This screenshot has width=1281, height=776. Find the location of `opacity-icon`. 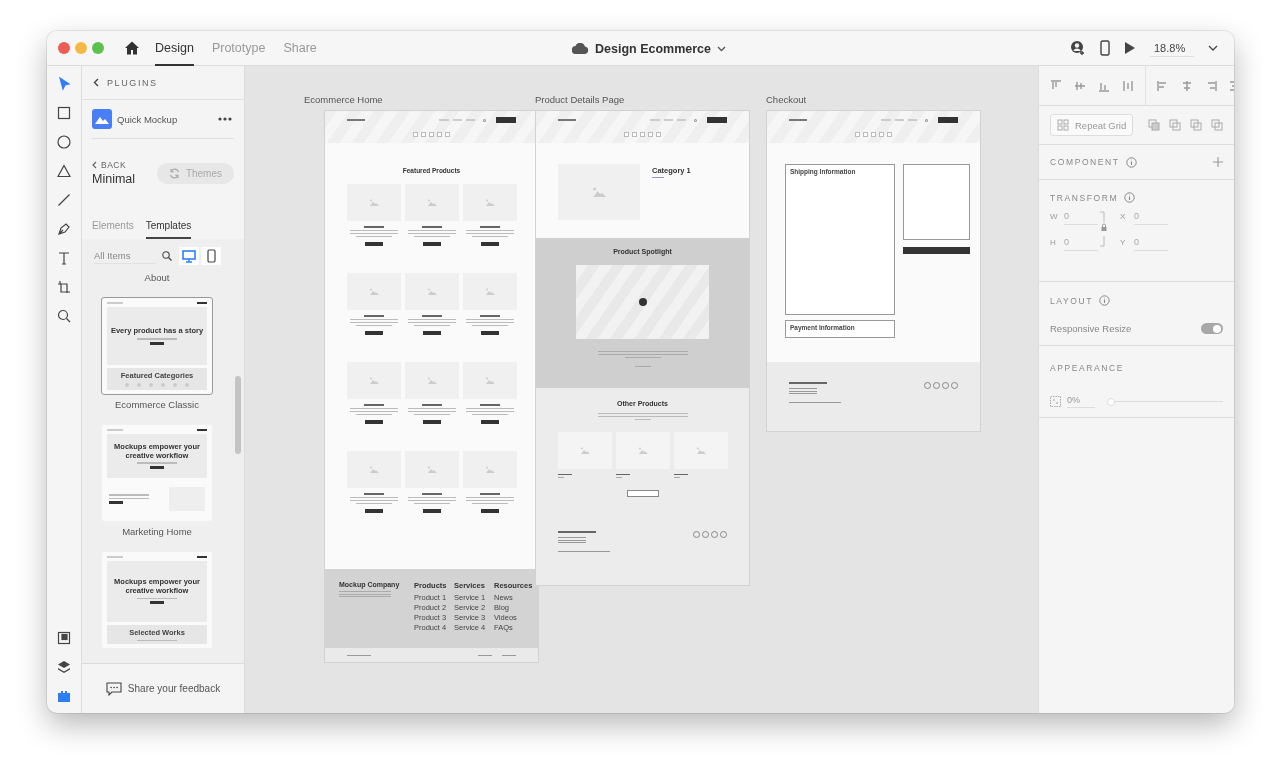

opacity-icon is located at coordinates (1055, 401).